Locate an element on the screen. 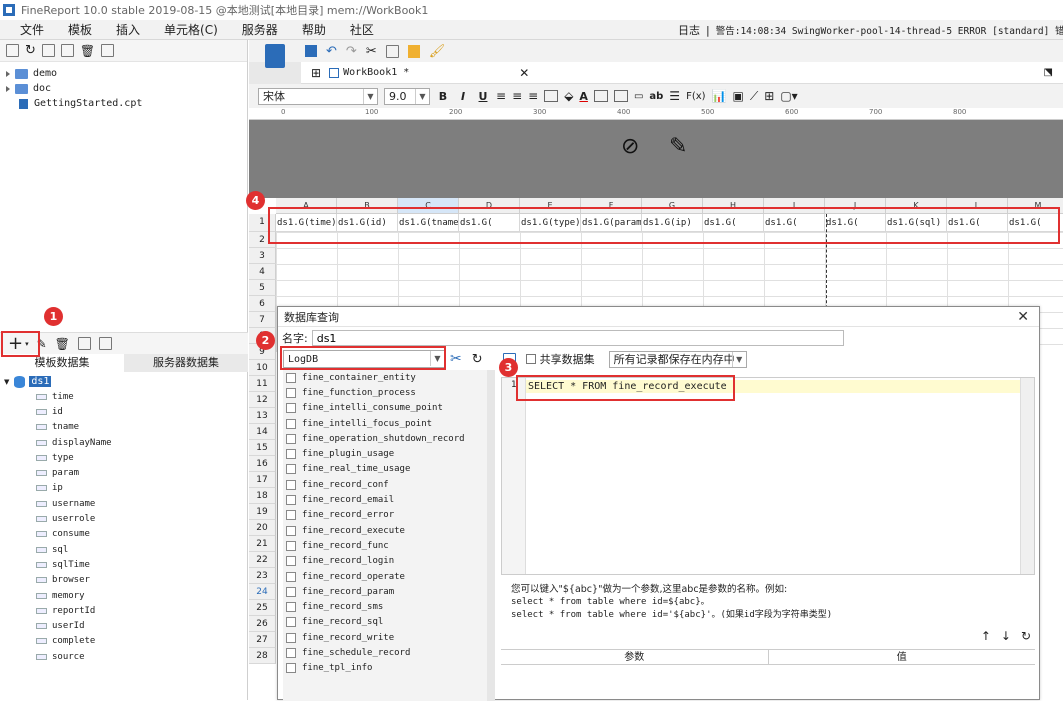 This screenshot has width=1063, height=701. template-icon is located at coordinates (275, 56).